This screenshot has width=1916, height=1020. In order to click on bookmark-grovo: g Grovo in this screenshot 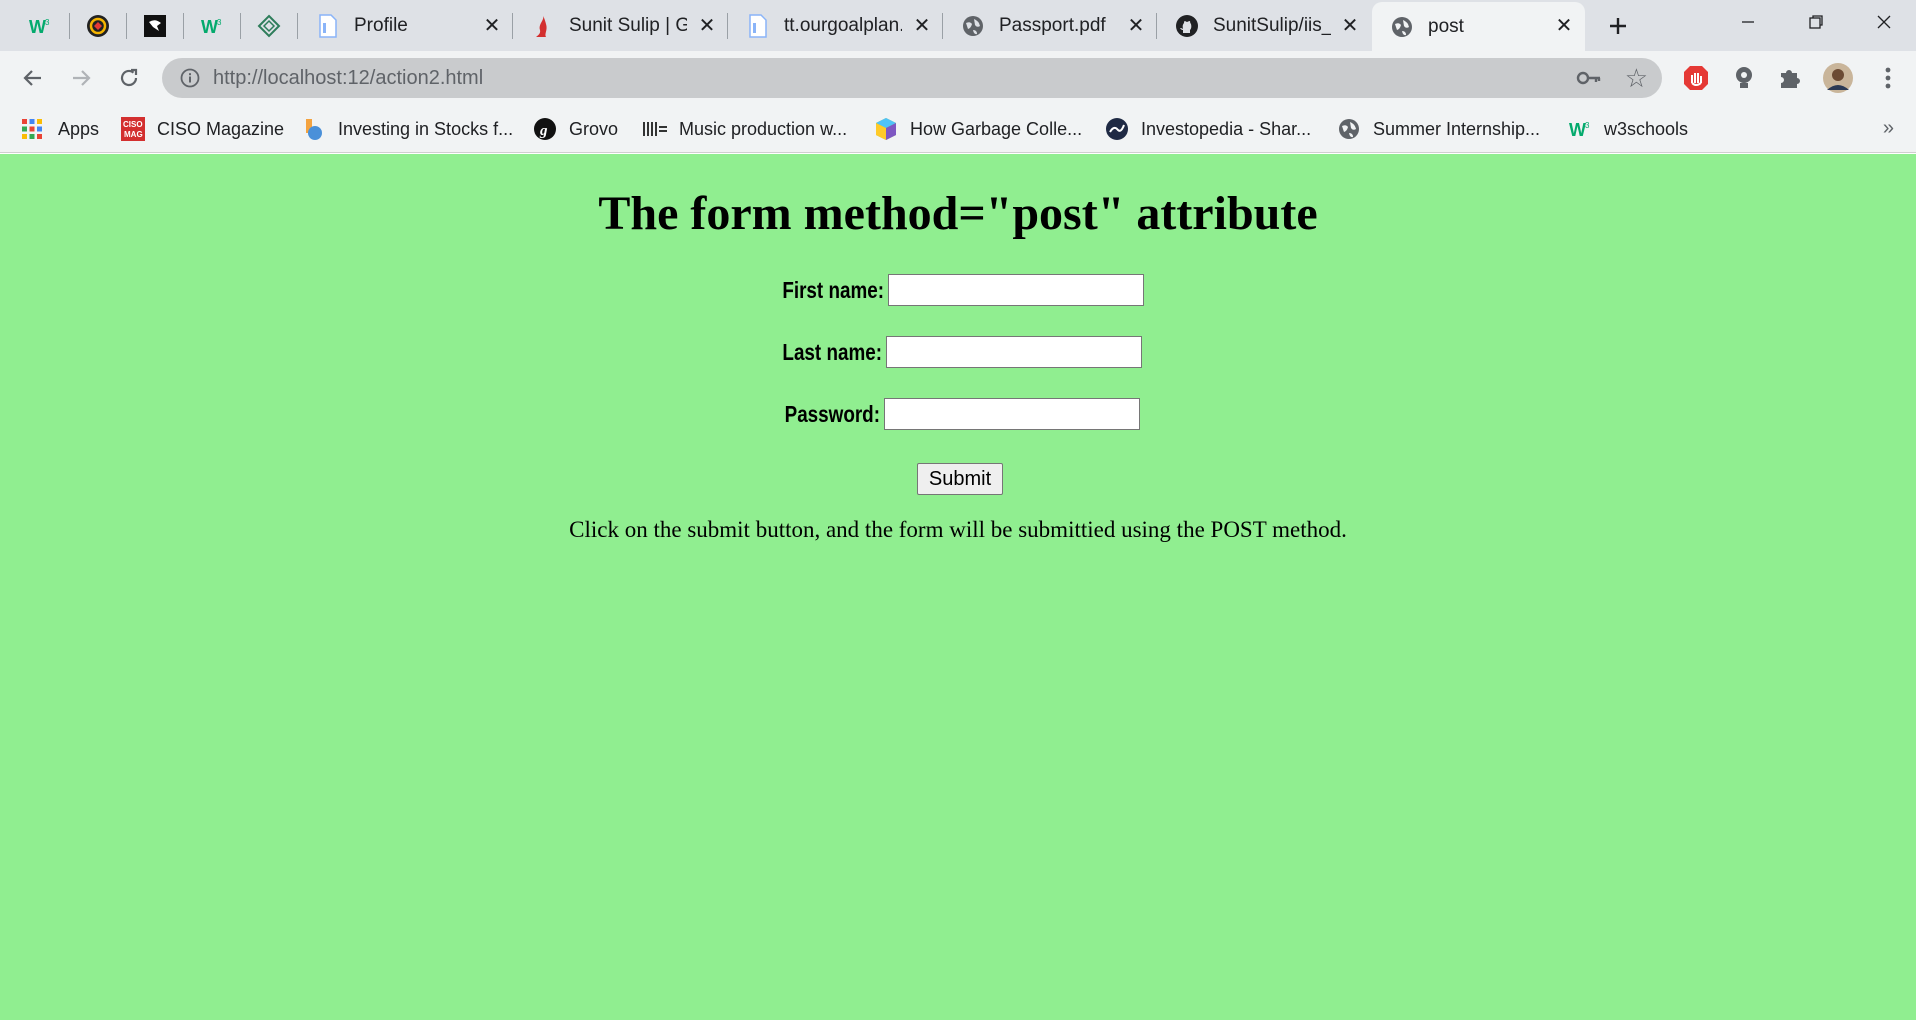, I will do `click(575, 129)`.